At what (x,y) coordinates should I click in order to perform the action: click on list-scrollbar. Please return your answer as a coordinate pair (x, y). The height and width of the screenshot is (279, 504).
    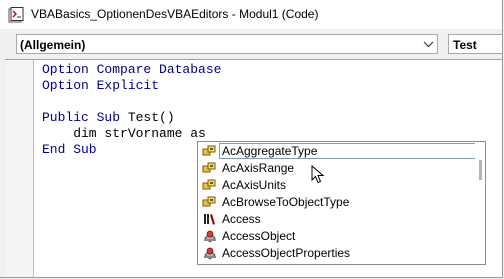
    Looking at the image, I should click on (480, 203).